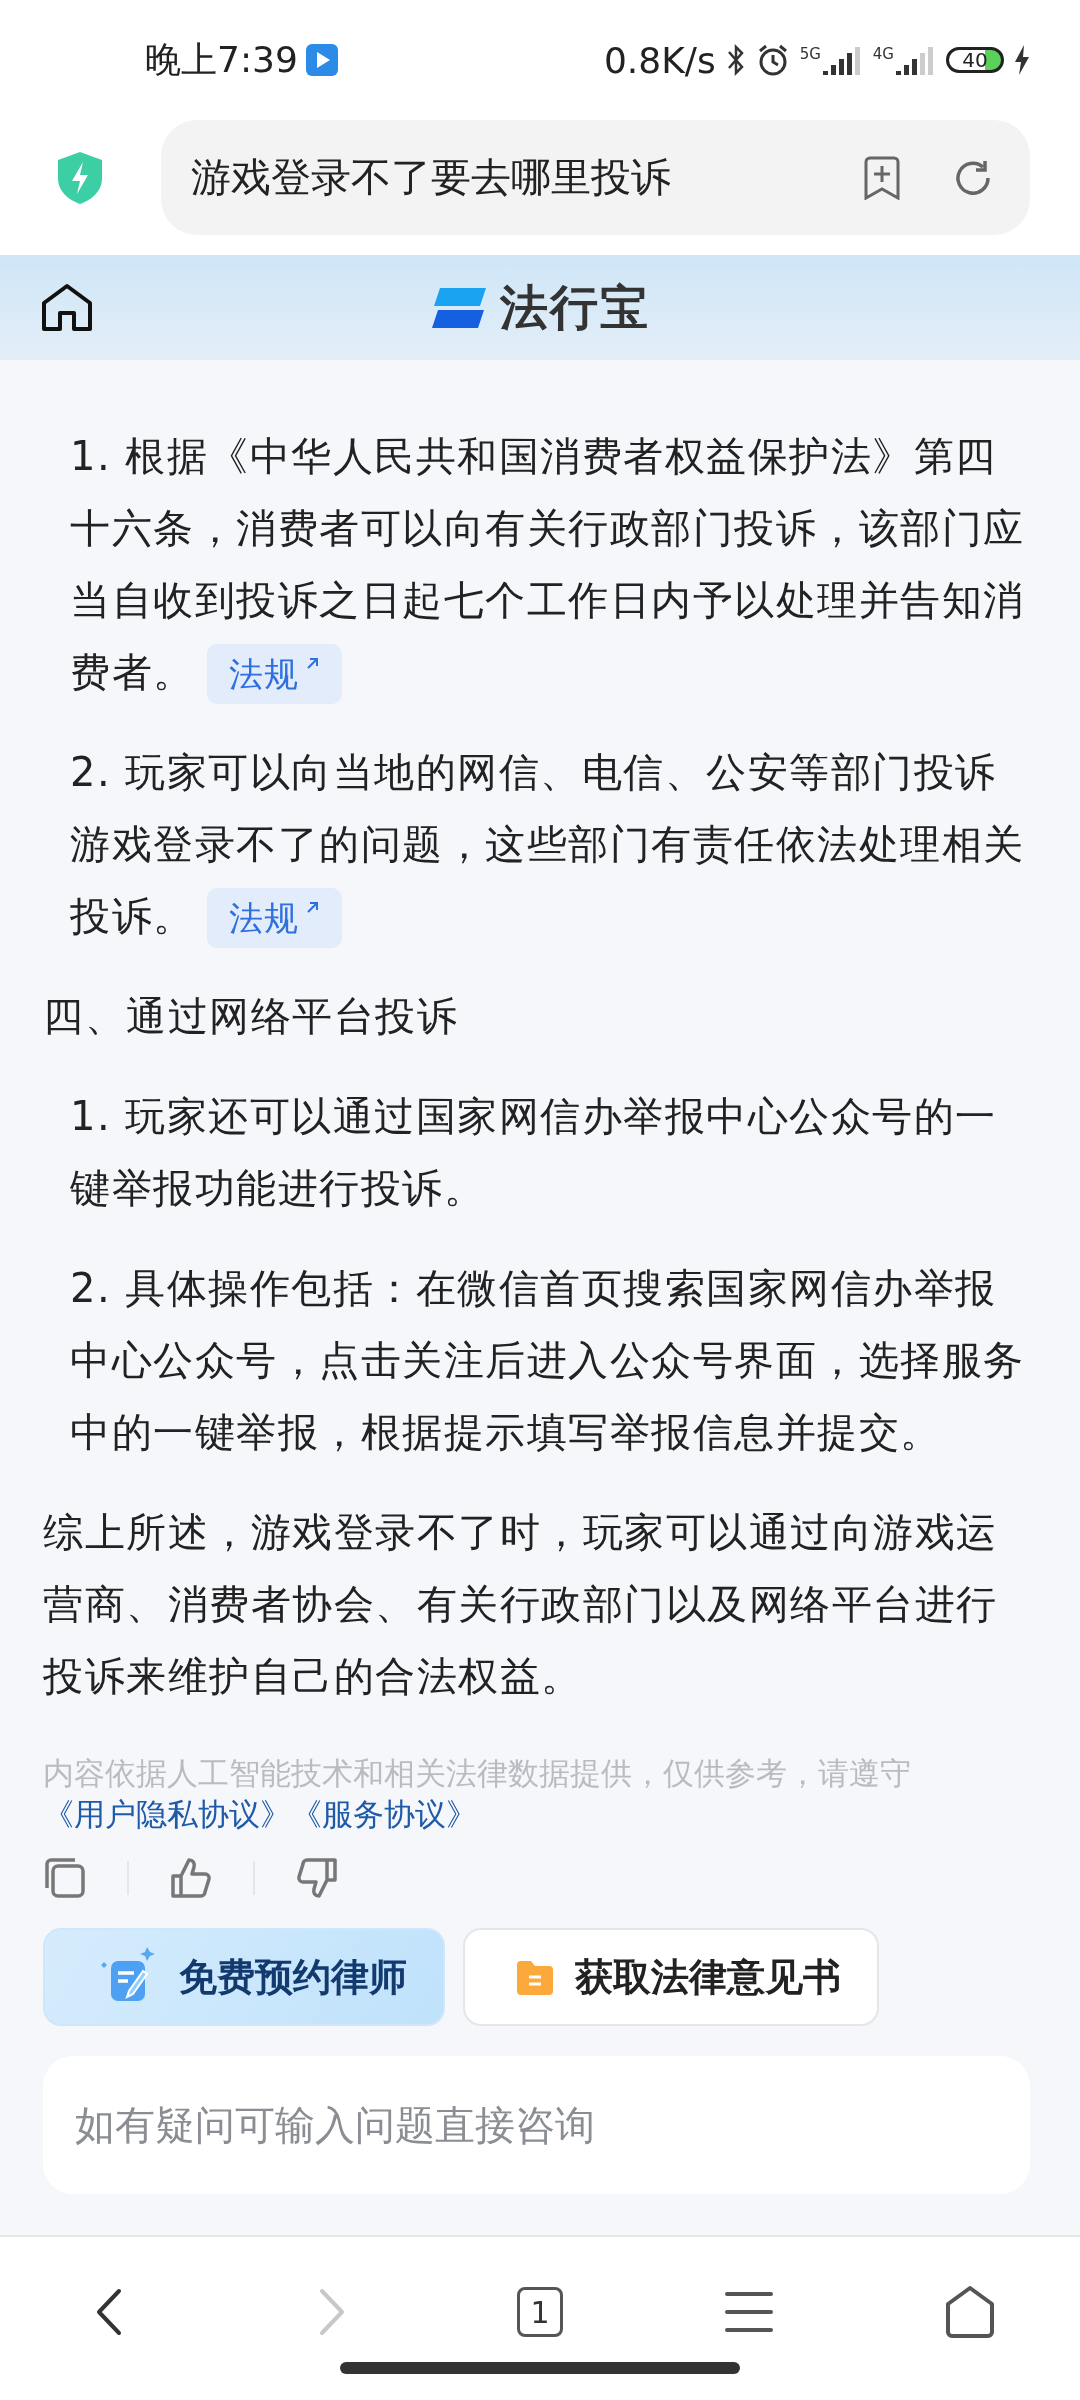 The image size is (1080, 2400). Describe the element at coordinates (547, 1360) in the screenshot. I see `list-item-text: 2. 具体操作包括：在微信首页搜索国家网信办举报中心公众号，点击关注后进入公众号界面，选择服务中的一键举报，根据提示填写举报信息并提交。` at that location.